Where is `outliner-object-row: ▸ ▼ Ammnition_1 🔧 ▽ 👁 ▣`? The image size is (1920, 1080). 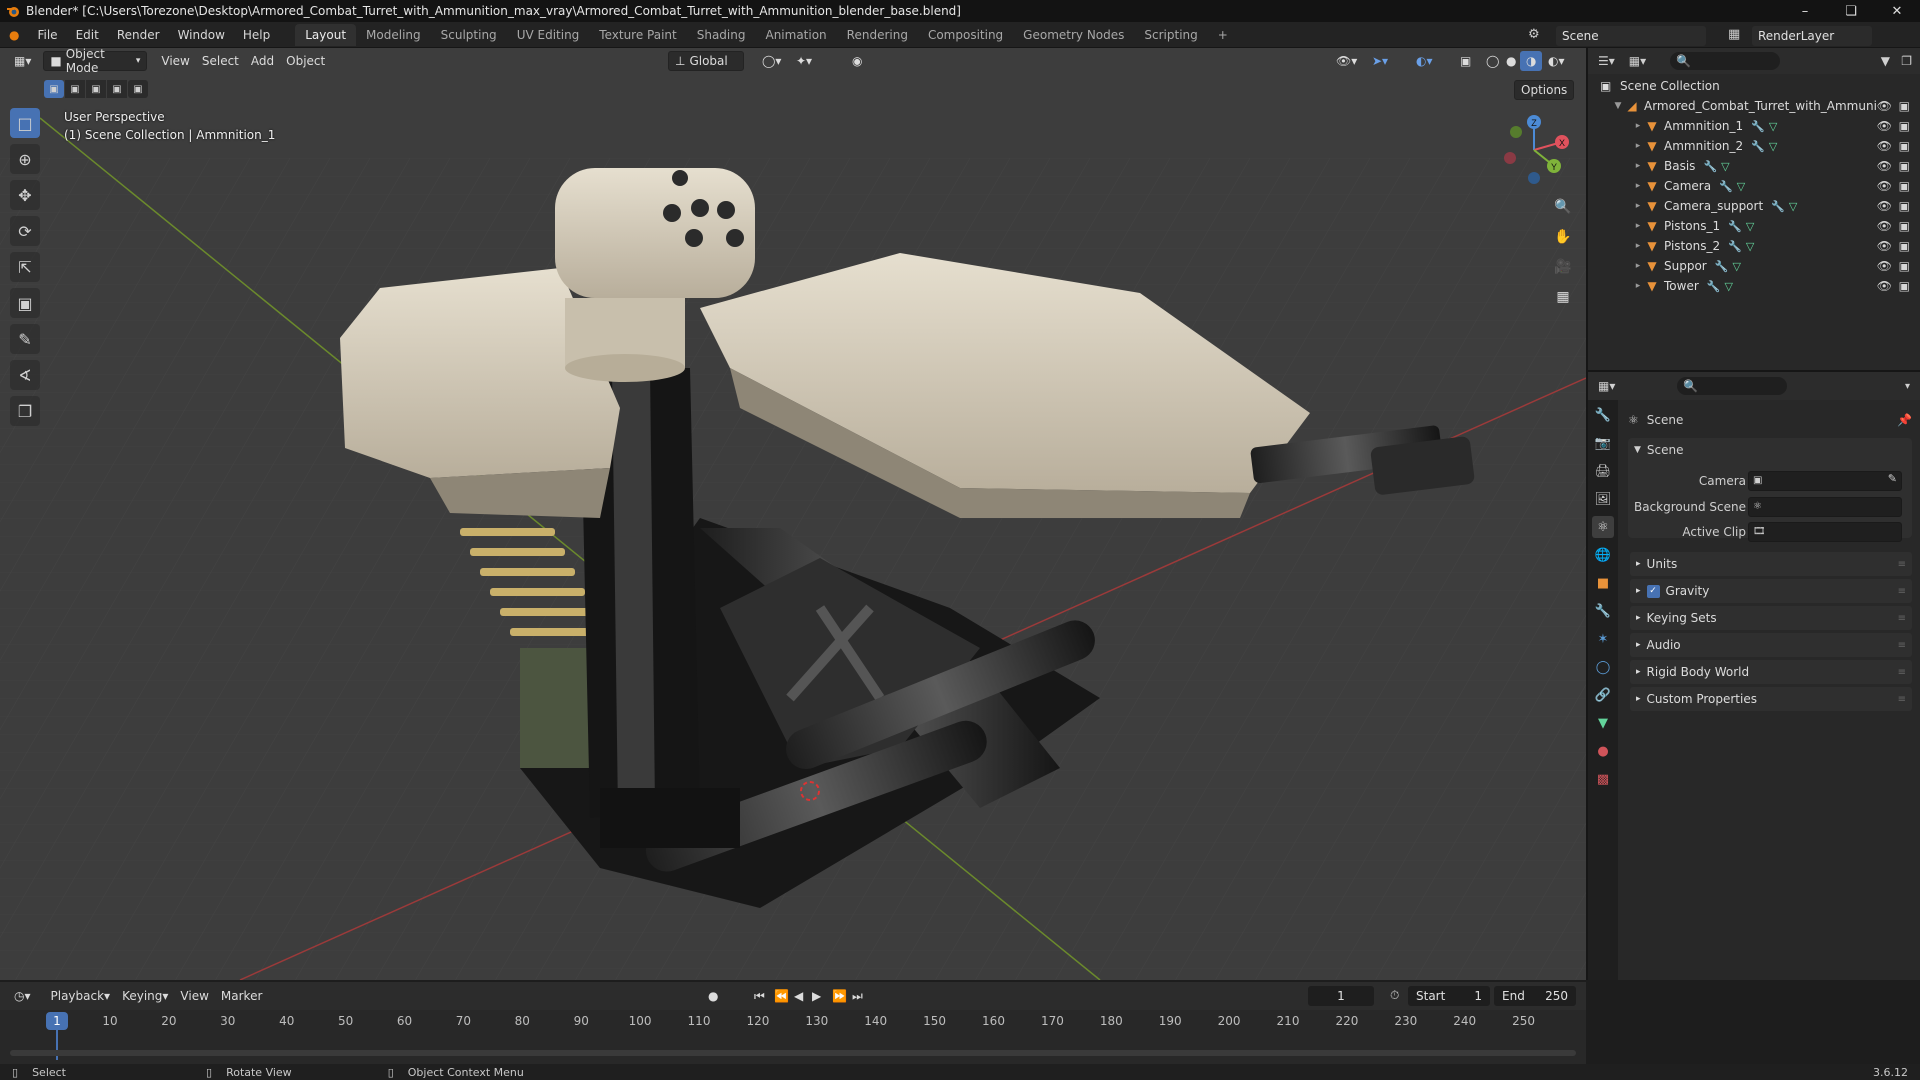
outliner-object-row: ▸ ▼ Ammnition_1 🔧 ▽ 👁 ▣ is located at coordinates (1754, 126).